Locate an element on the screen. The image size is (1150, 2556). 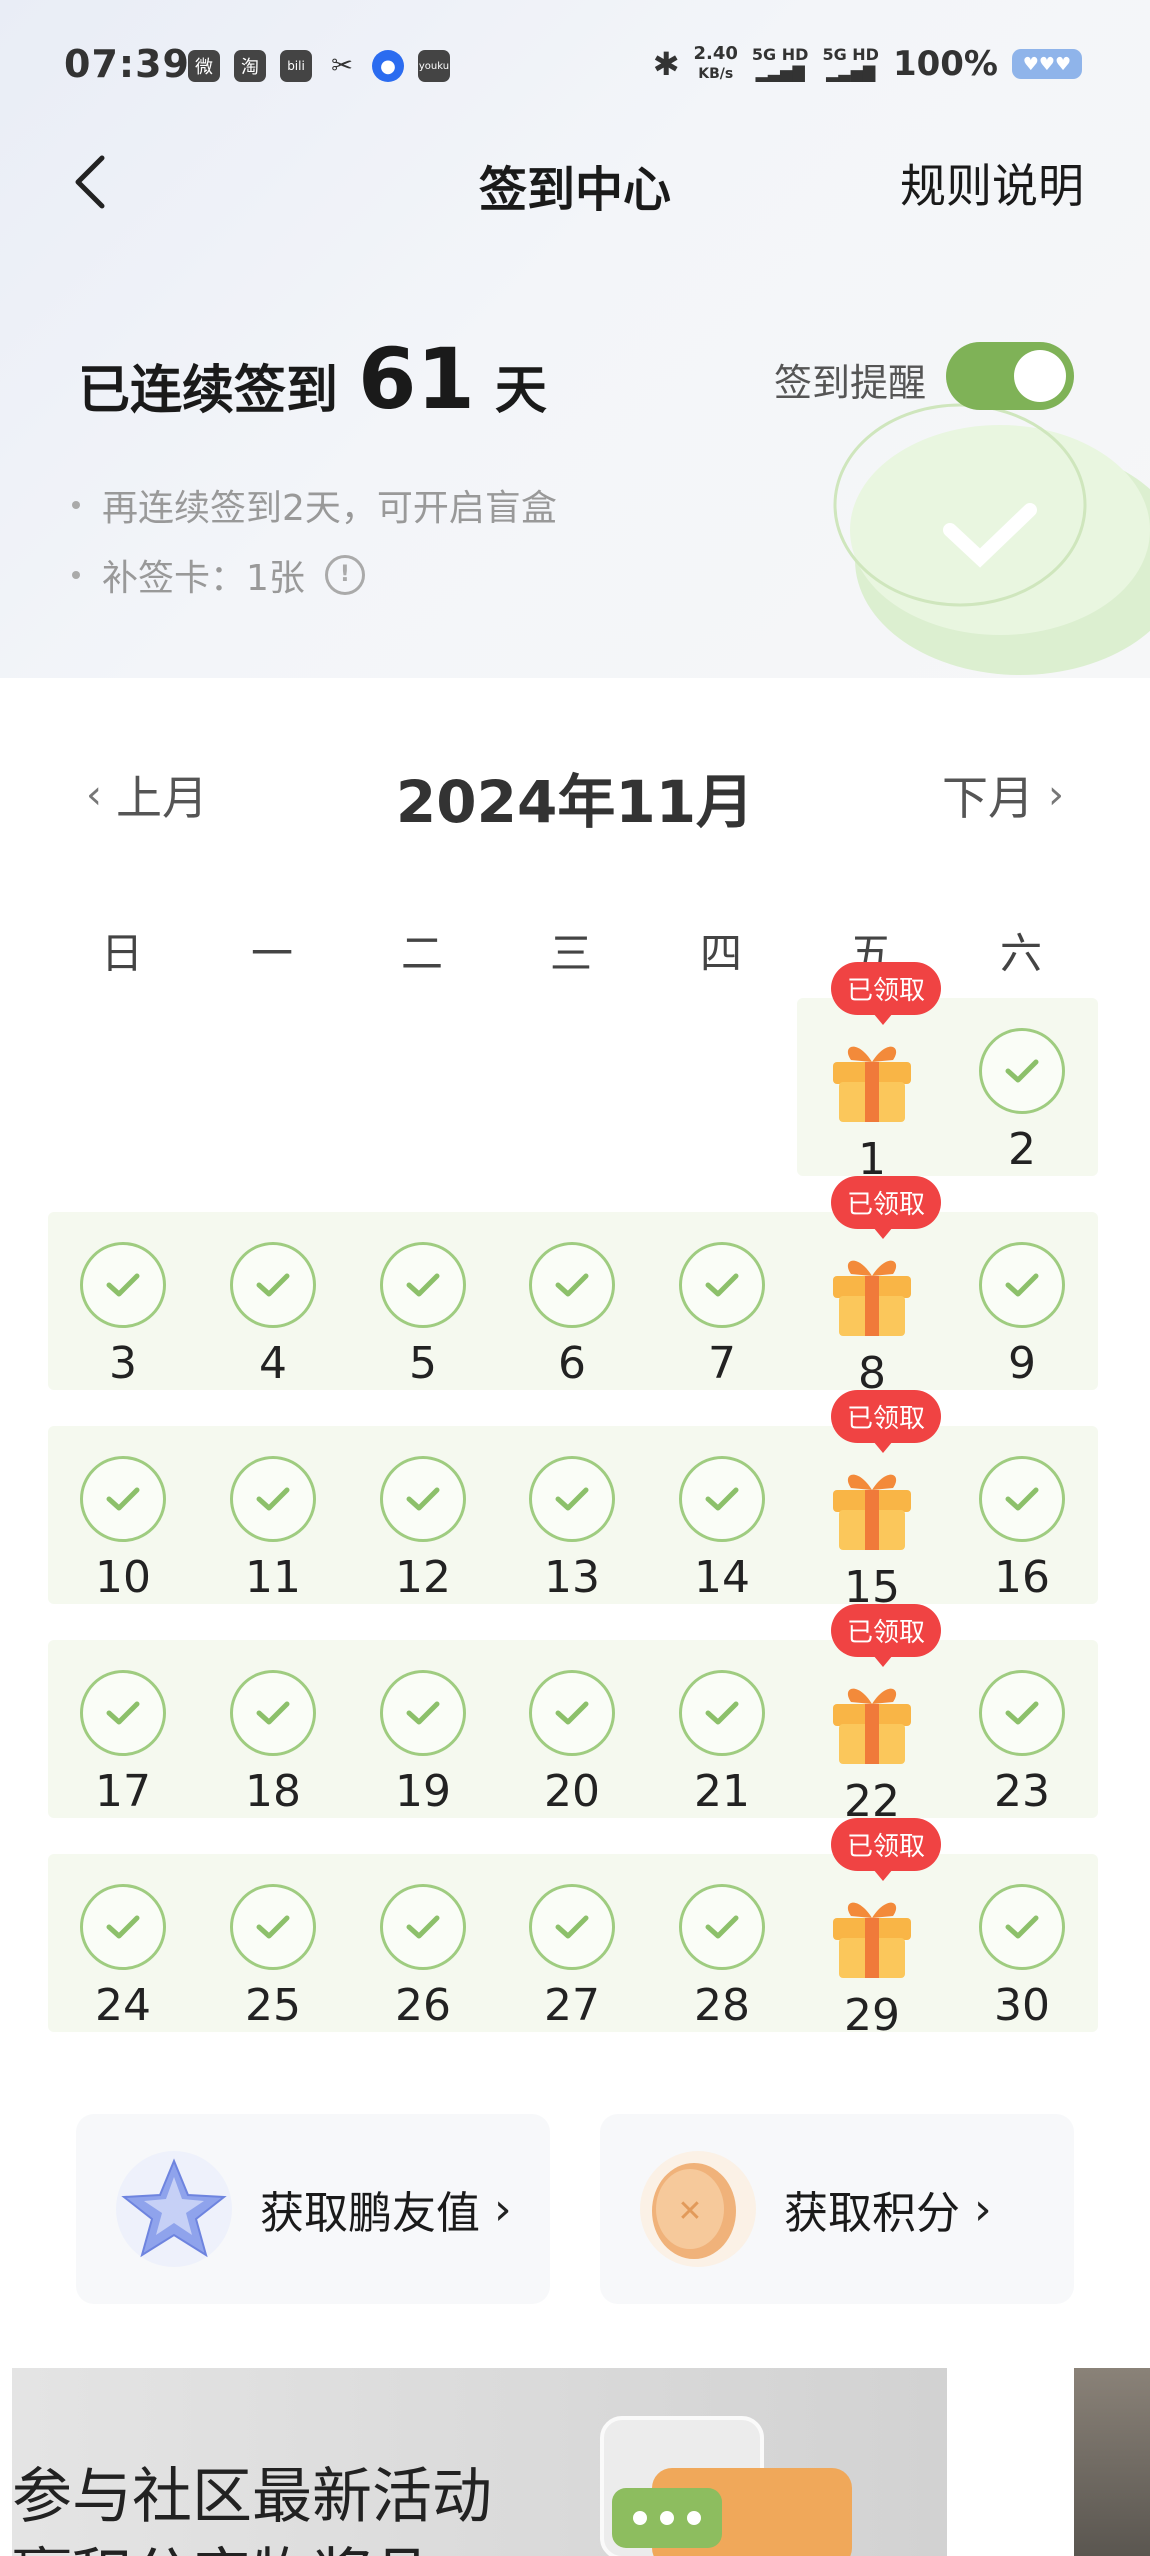
day-number: 11 is located at coordinates (273, 1577).